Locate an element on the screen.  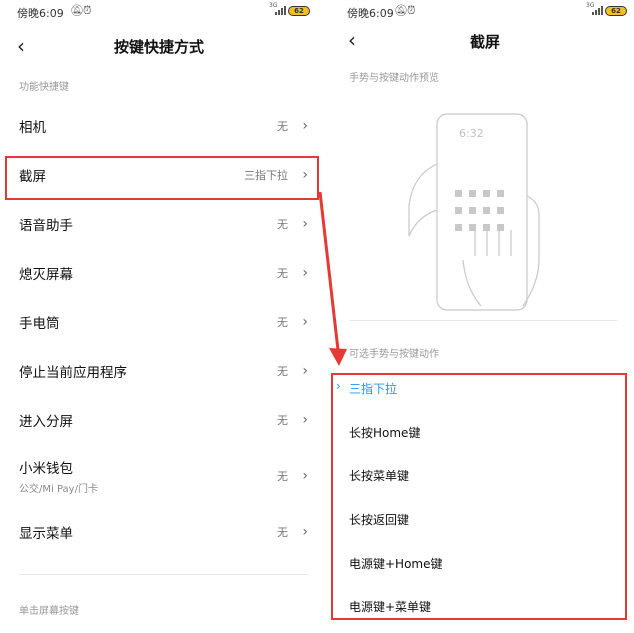
highlight-box-screenshot-row is located at coordinates (162, 178).